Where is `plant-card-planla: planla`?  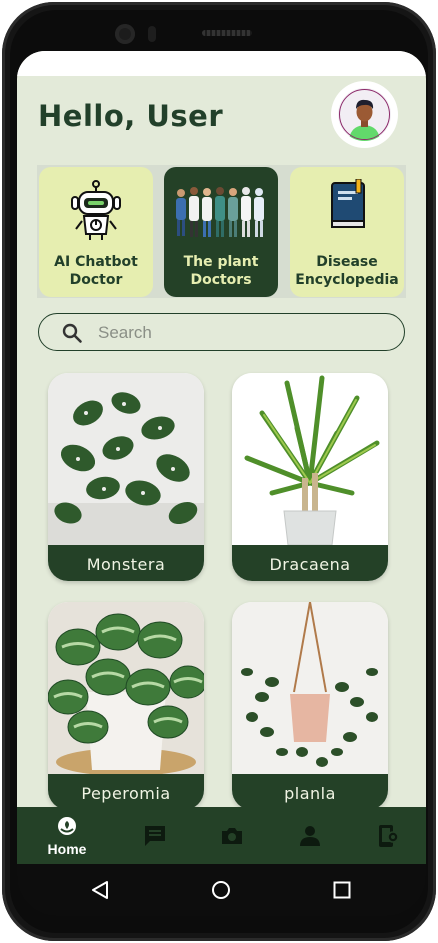 plant-card-planla: planla is located at coordinates (310, 706).